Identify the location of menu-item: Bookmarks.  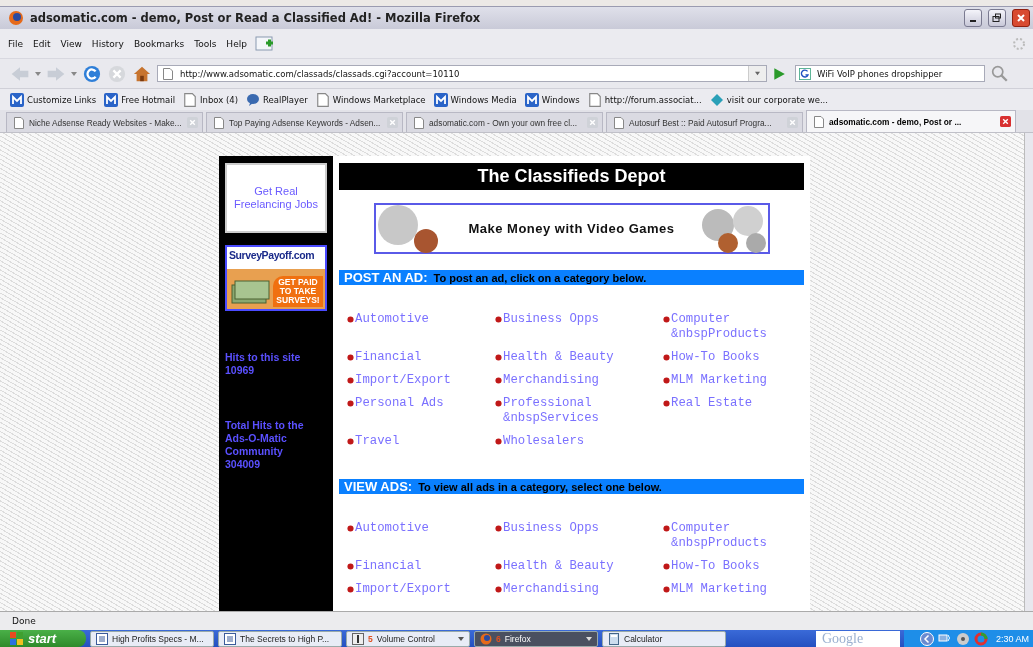
(161, 43).